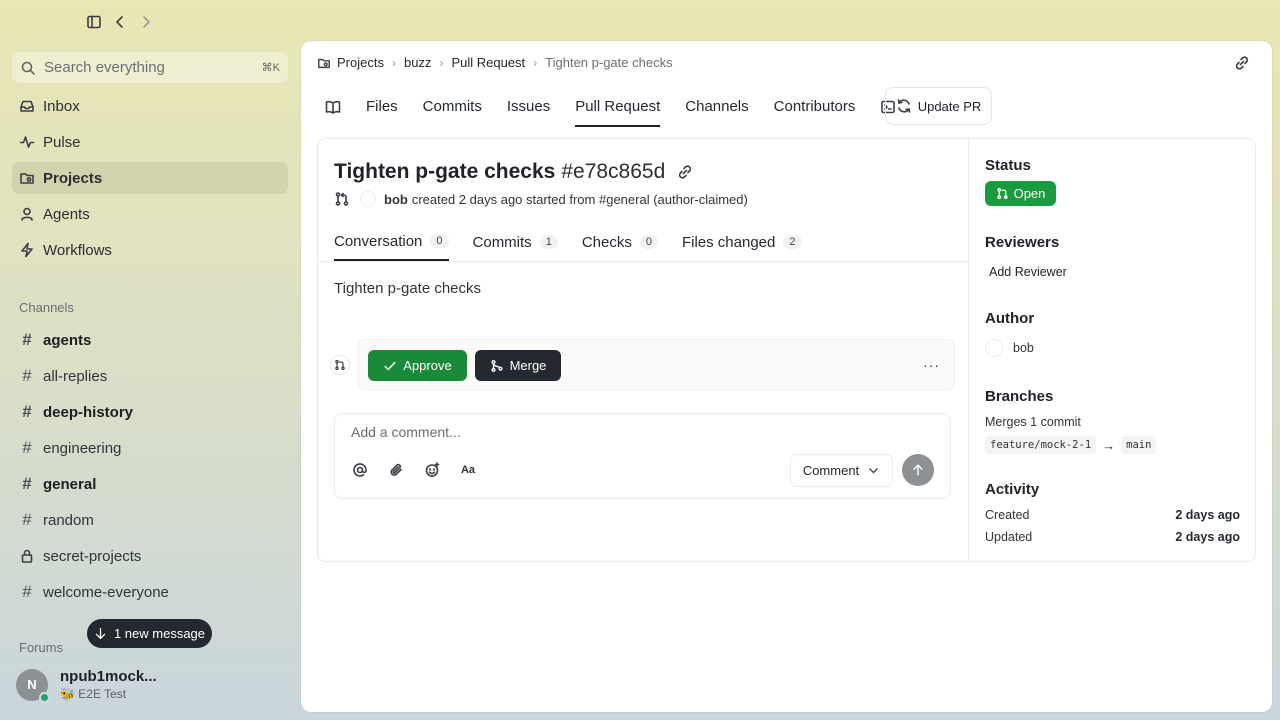 This screenshot has width=1280, height=720. Describe the element at coordinates (93, 694) in the screenshot. I see `user-status: 🐝 E2E Test` at that location.